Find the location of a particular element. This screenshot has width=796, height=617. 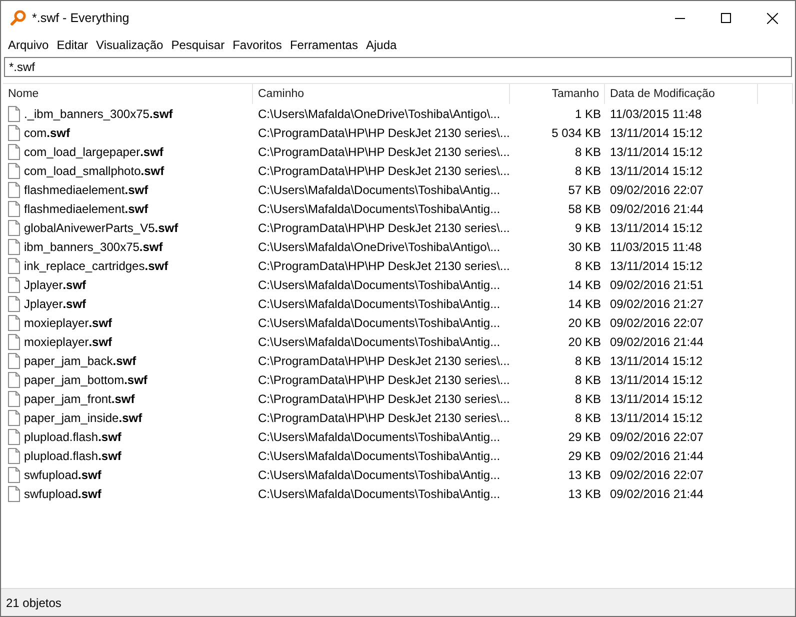

magnifier-icon is located at coordinates (18, 18).